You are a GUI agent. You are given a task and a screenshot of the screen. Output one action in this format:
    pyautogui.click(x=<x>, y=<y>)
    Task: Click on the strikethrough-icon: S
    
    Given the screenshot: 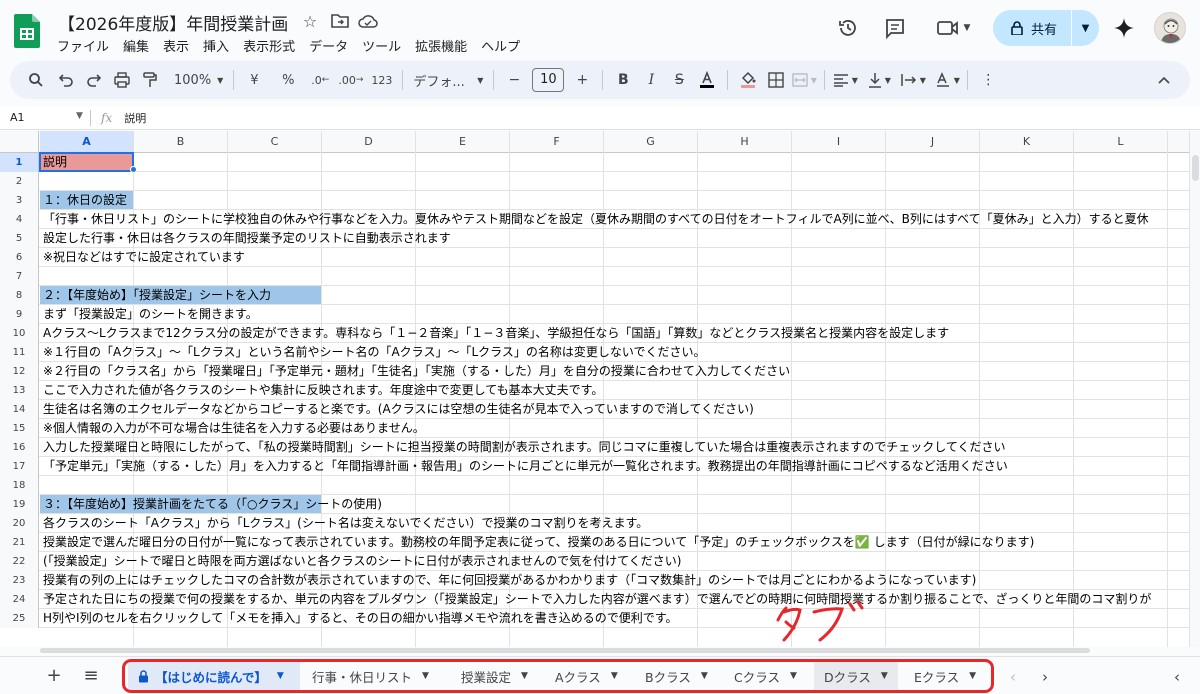 What is the action you would take?
    pyautogui.click(x=679, y=80)
    